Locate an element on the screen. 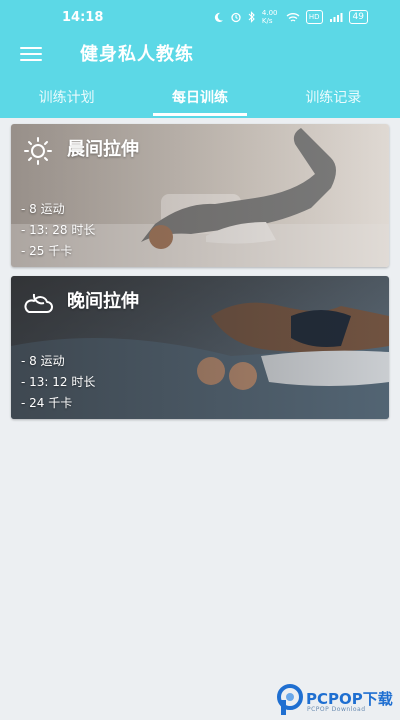 The width and height of the screenshot is (400, 720). wifi-icon is located at coordinates (293, 17).